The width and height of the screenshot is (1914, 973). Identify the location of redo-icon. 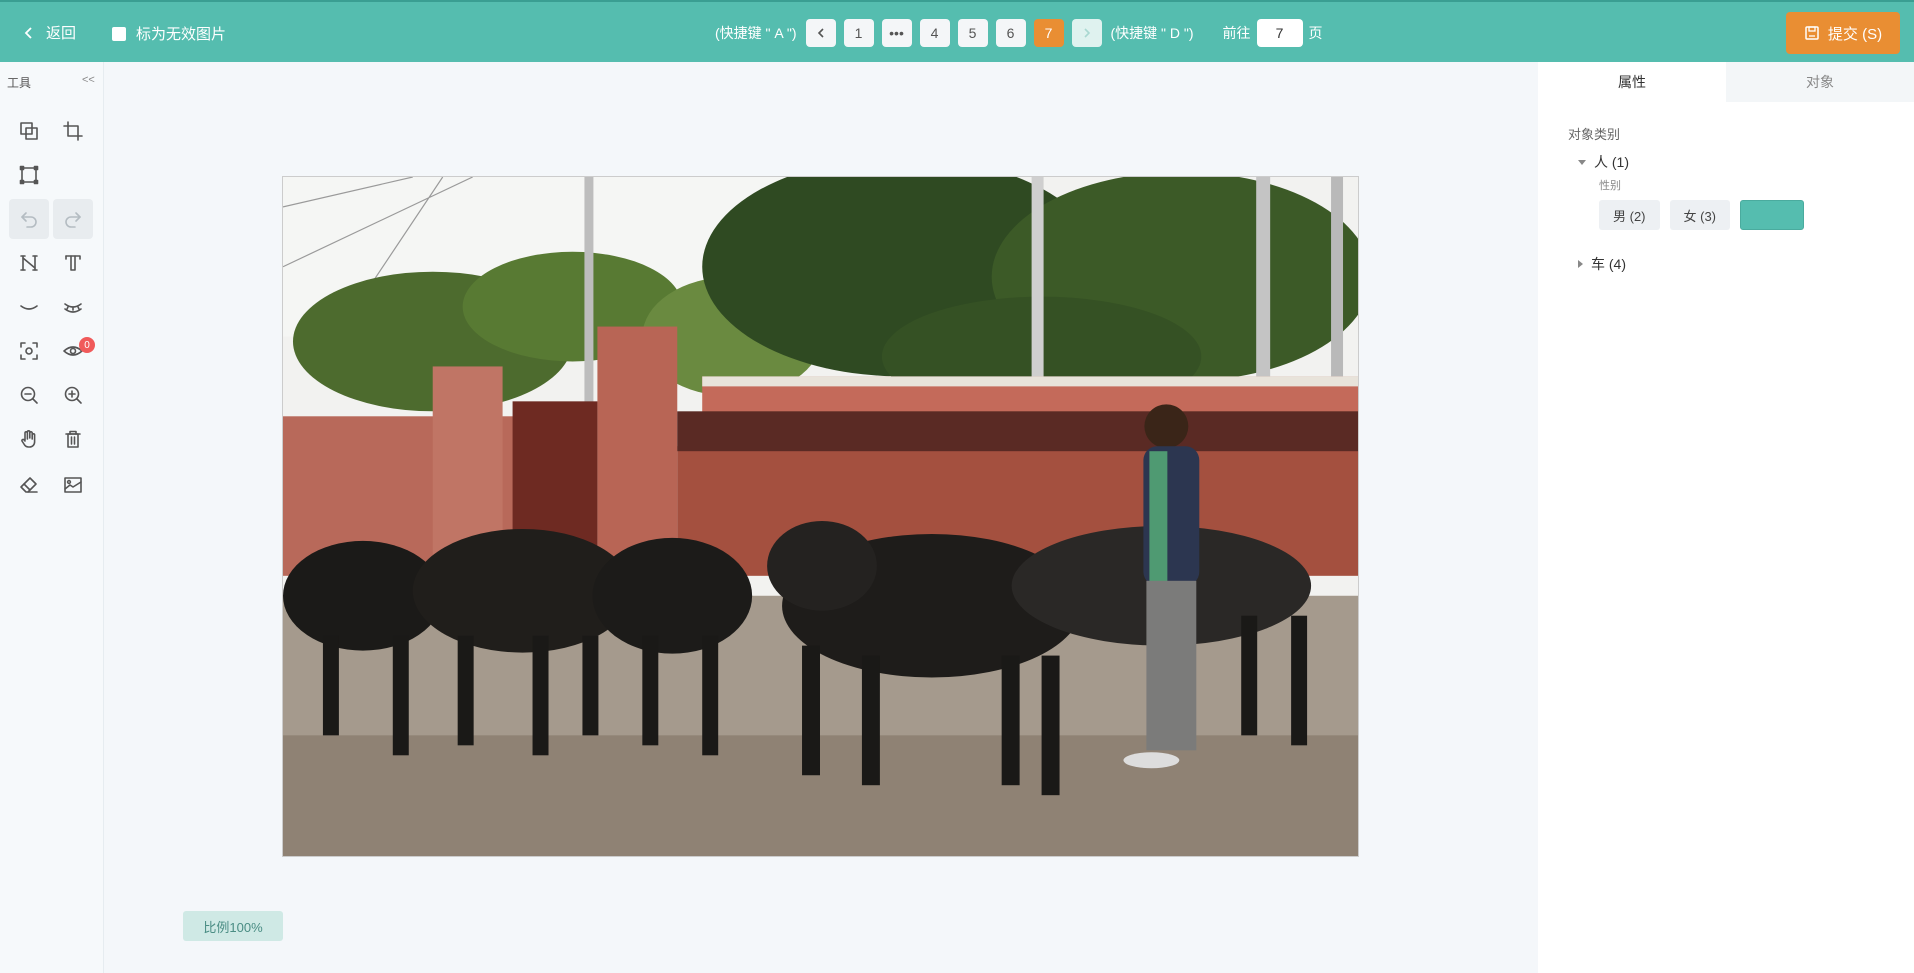
(73, 220).